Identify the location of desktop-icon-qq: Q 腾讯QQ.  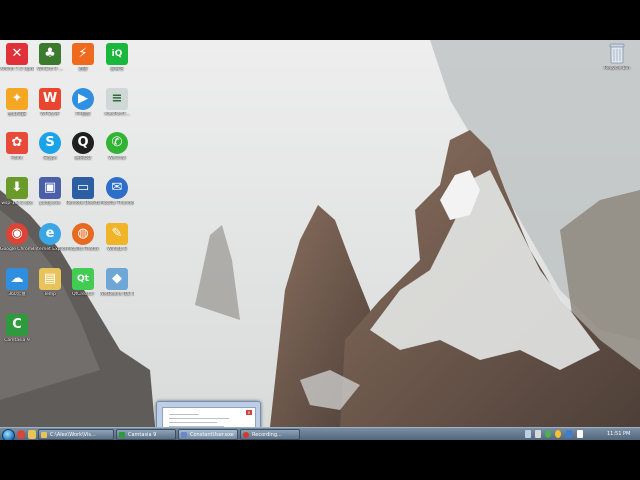
(83, 153).